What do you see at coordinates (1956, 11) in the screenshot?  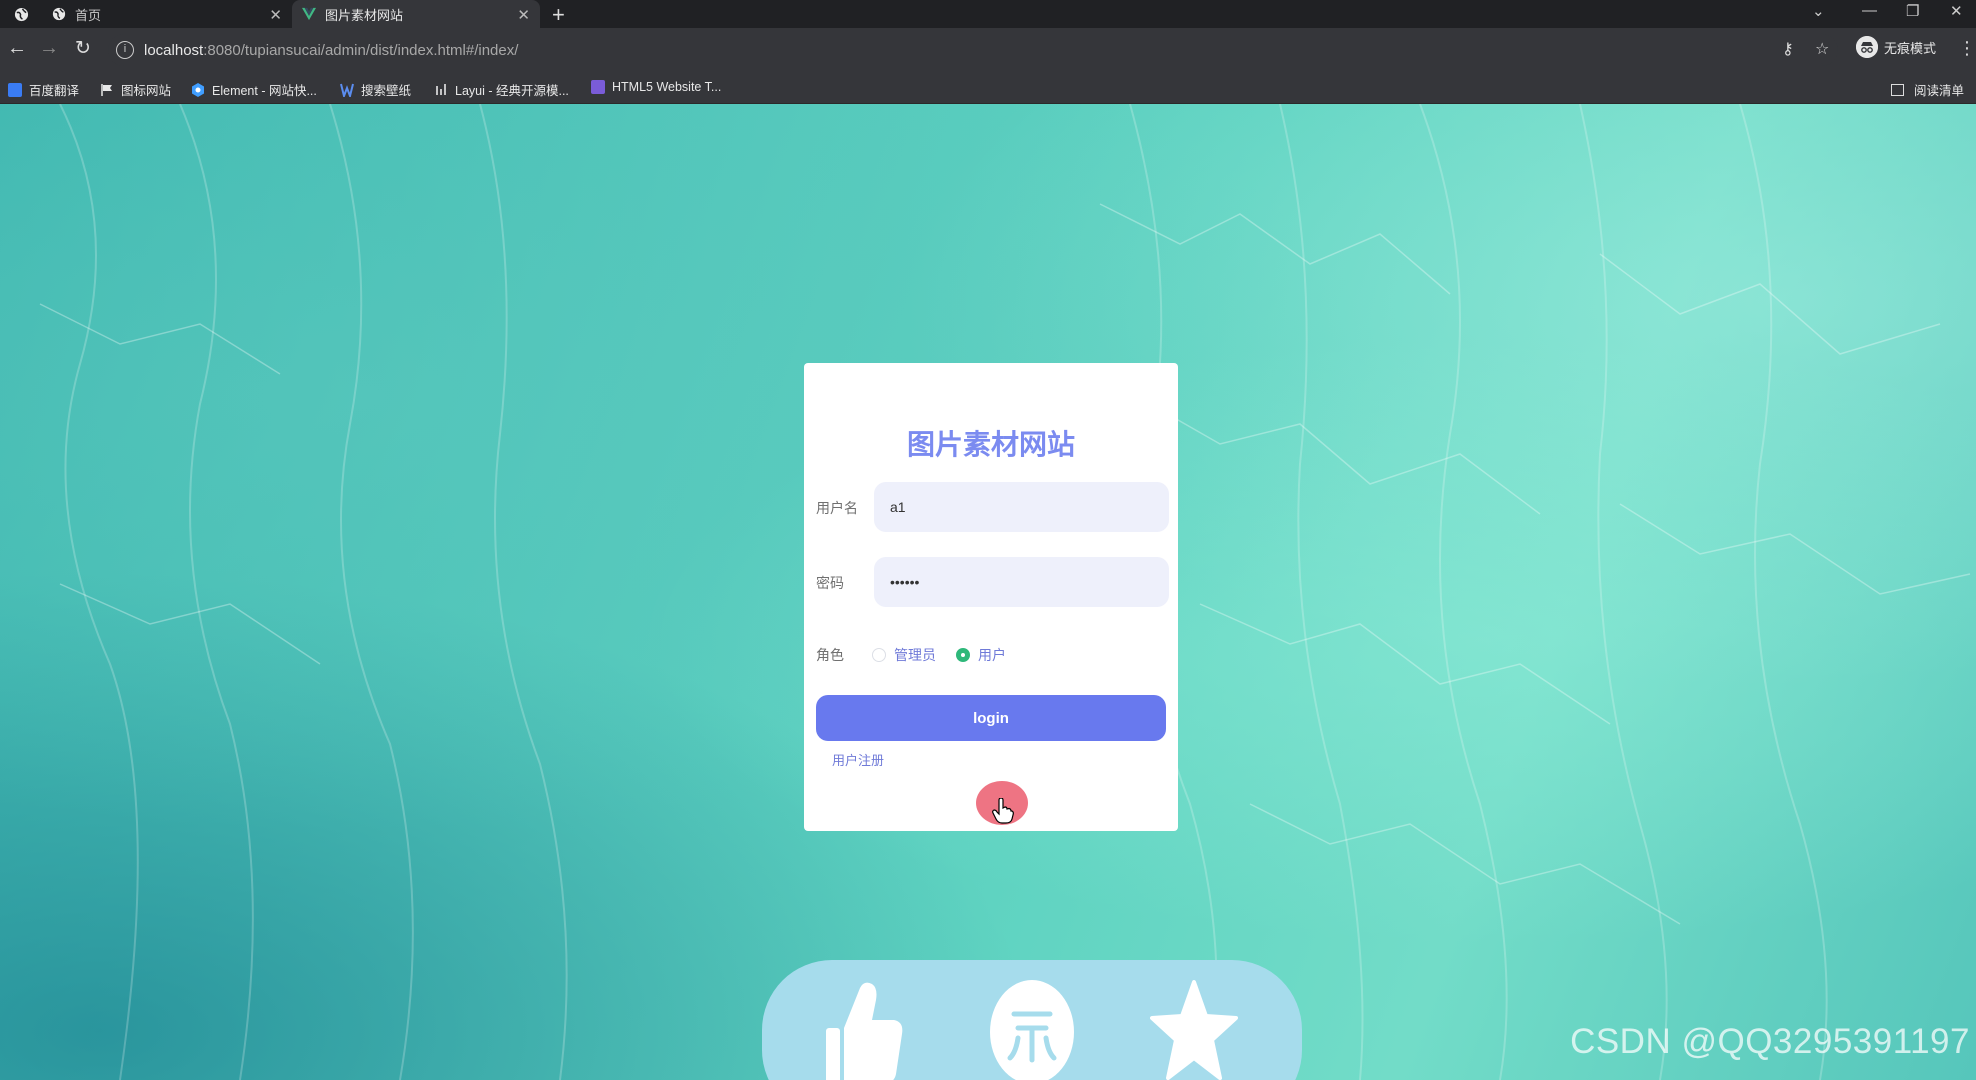 I see `close-window-button: ✕` at bounding box center [1956, 11].